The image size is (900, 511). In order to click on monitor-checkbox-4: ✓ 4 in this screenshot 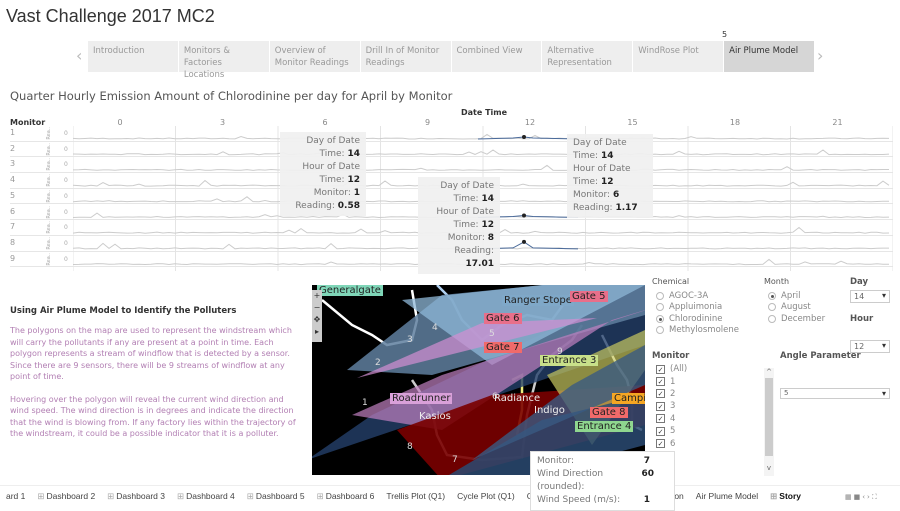, I will do `click(671, 419)`.